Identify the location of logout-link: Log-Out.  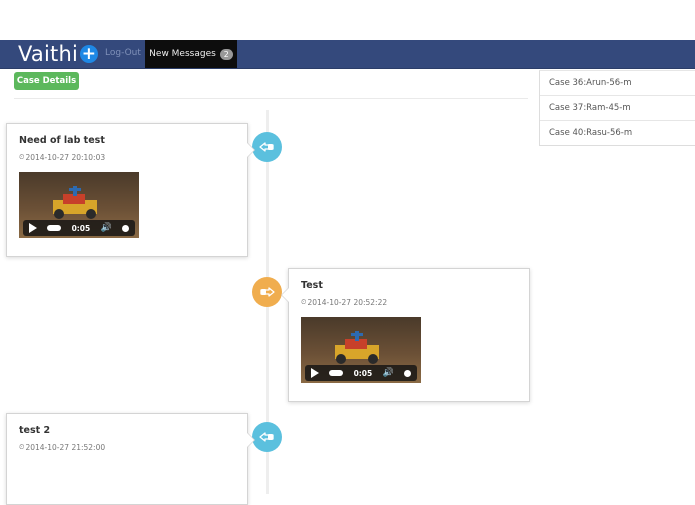
(123, 54).